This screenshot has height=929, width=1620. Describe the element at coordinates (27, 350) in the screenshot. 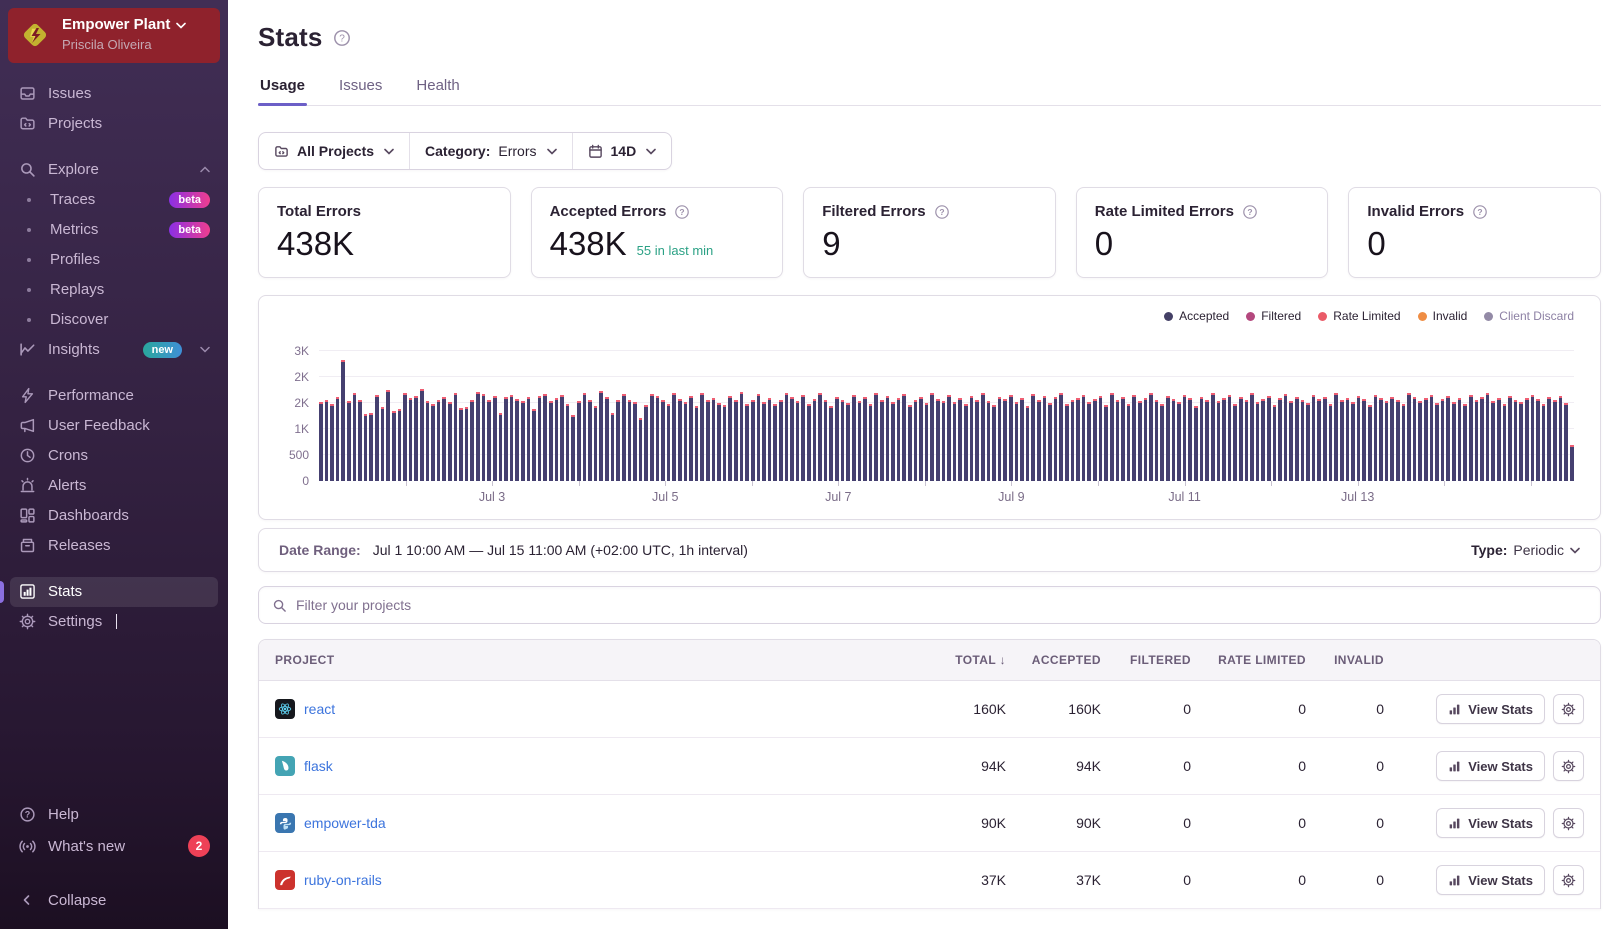

I see `line-chart-icon` at that location.